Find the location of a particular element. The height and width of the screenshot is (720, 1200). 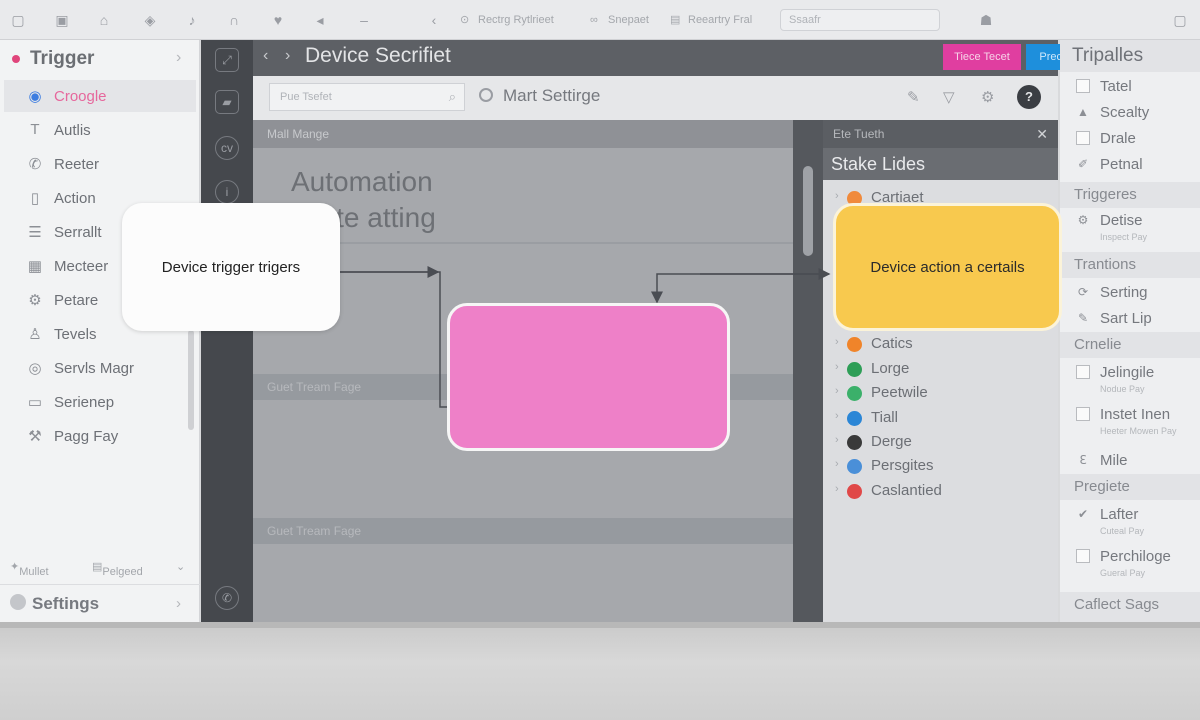

action-node: Device action a certails is located at coordinates (947, 267).